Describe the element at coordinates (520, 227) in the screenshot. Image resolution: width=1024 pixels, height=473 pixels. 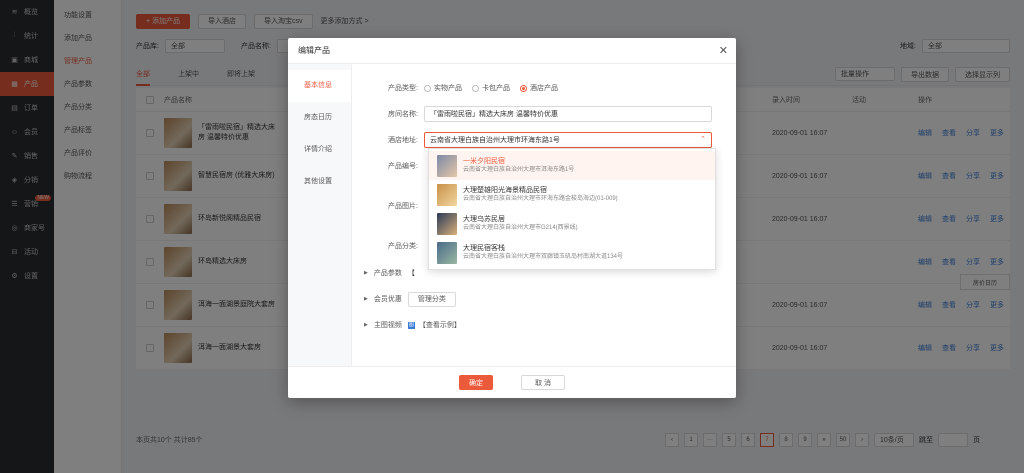
I see `hotel-address: 云南省大理白族自治州大理市G214(西景线)` at that location.